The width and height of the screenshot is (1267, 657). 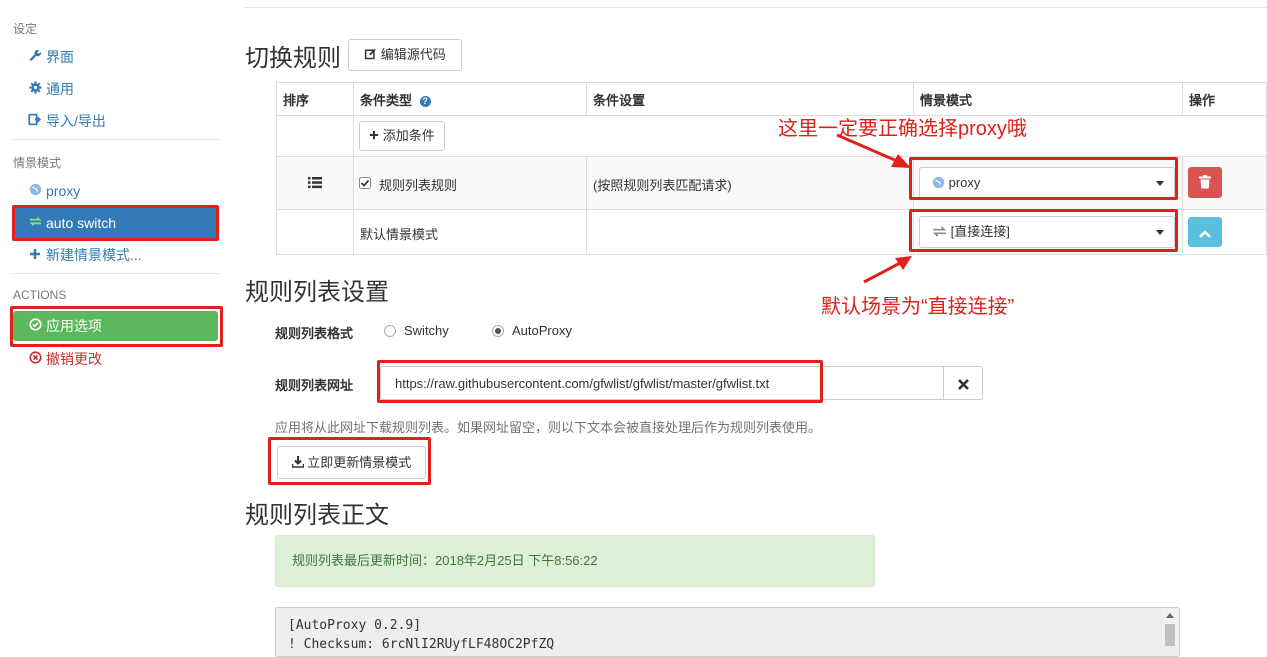 What do you see at coordinates (399, 234) in the screenshot?
I see `default-profile-label: 默认情景模式` at bounding box center [399, 234].